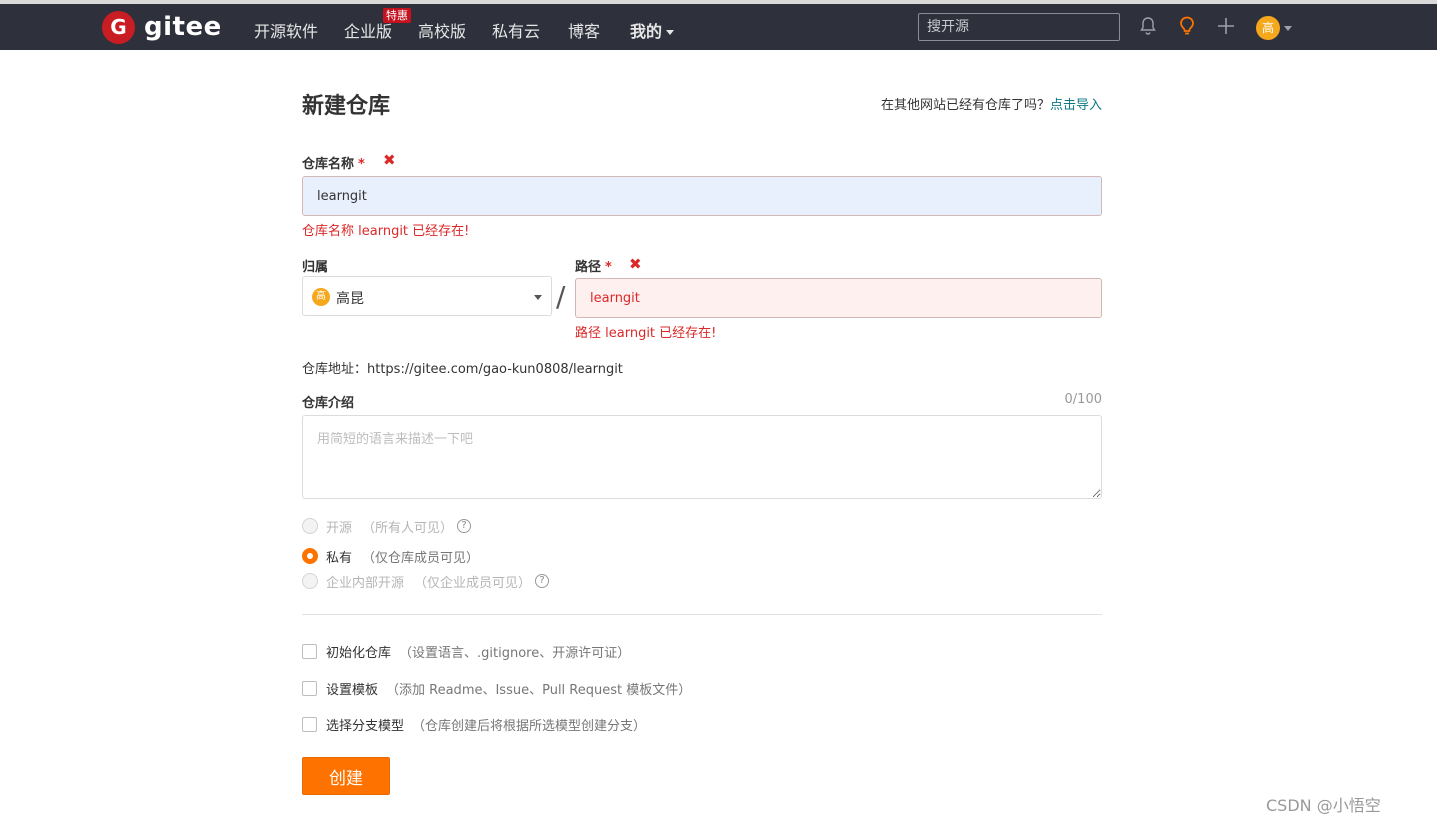 Image resolution: width=1437 pixels, height=820 pixels. What do you see at coordinates (365, 726) in the screenshot?
I see `branch-model-label: 选择分支模型` at bounding box center [365, 726].